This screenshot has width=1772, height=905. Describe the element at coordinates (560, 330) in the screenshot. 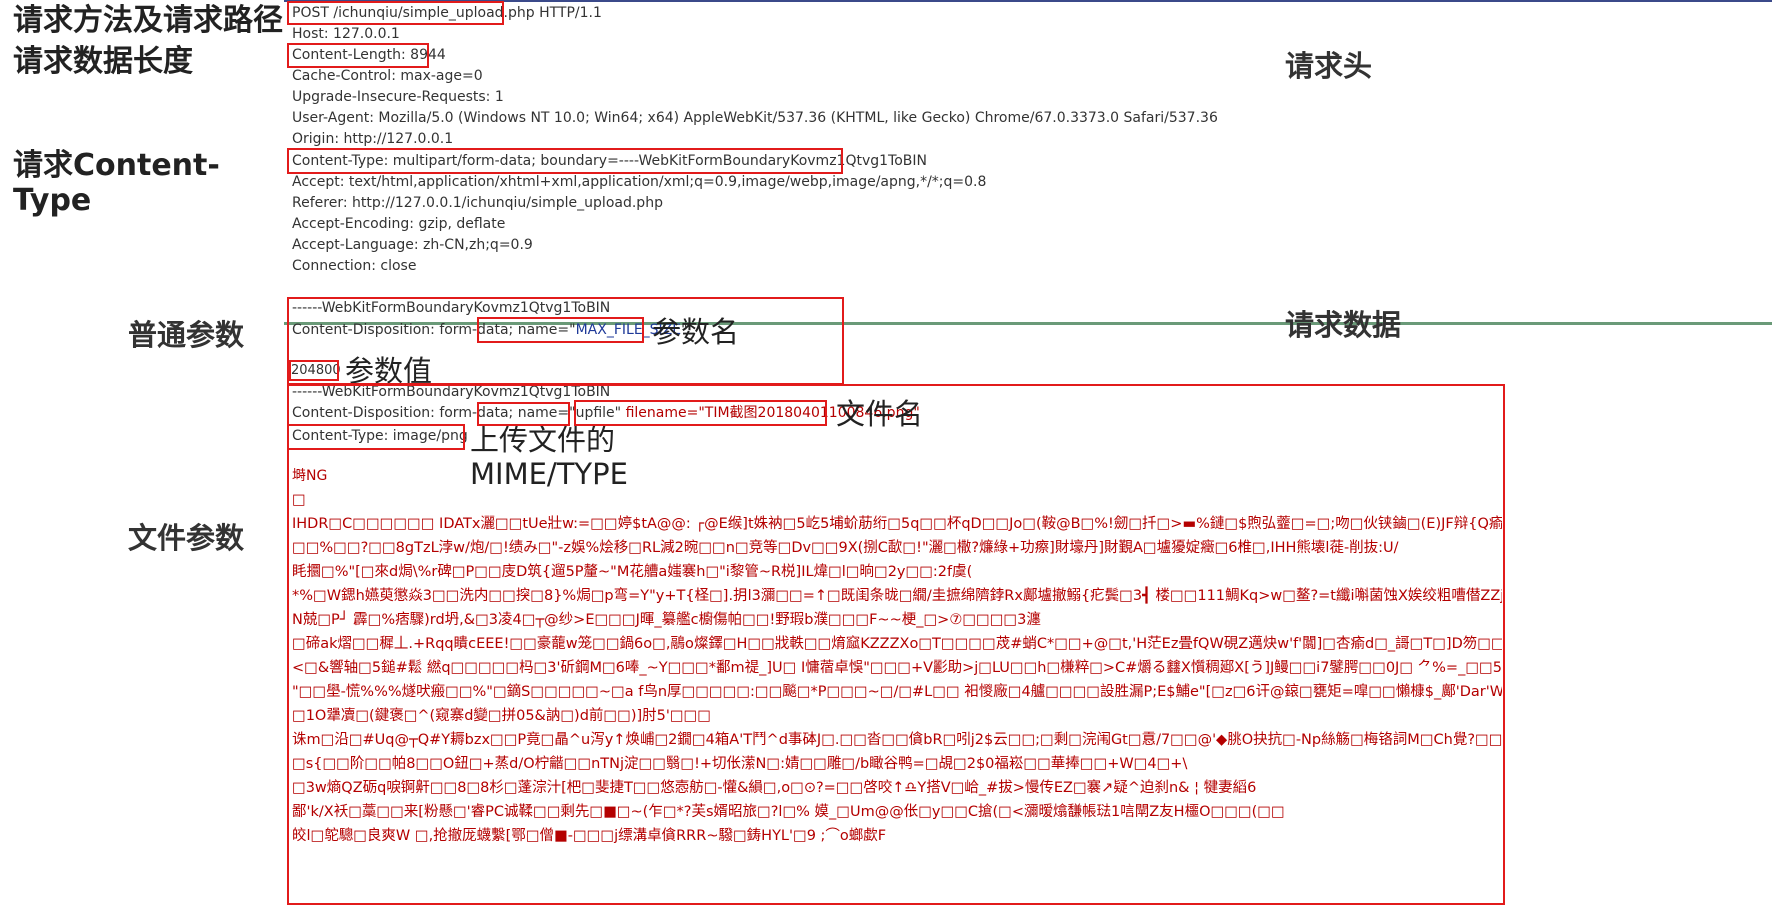

I see `highlight-param-name` at that location.